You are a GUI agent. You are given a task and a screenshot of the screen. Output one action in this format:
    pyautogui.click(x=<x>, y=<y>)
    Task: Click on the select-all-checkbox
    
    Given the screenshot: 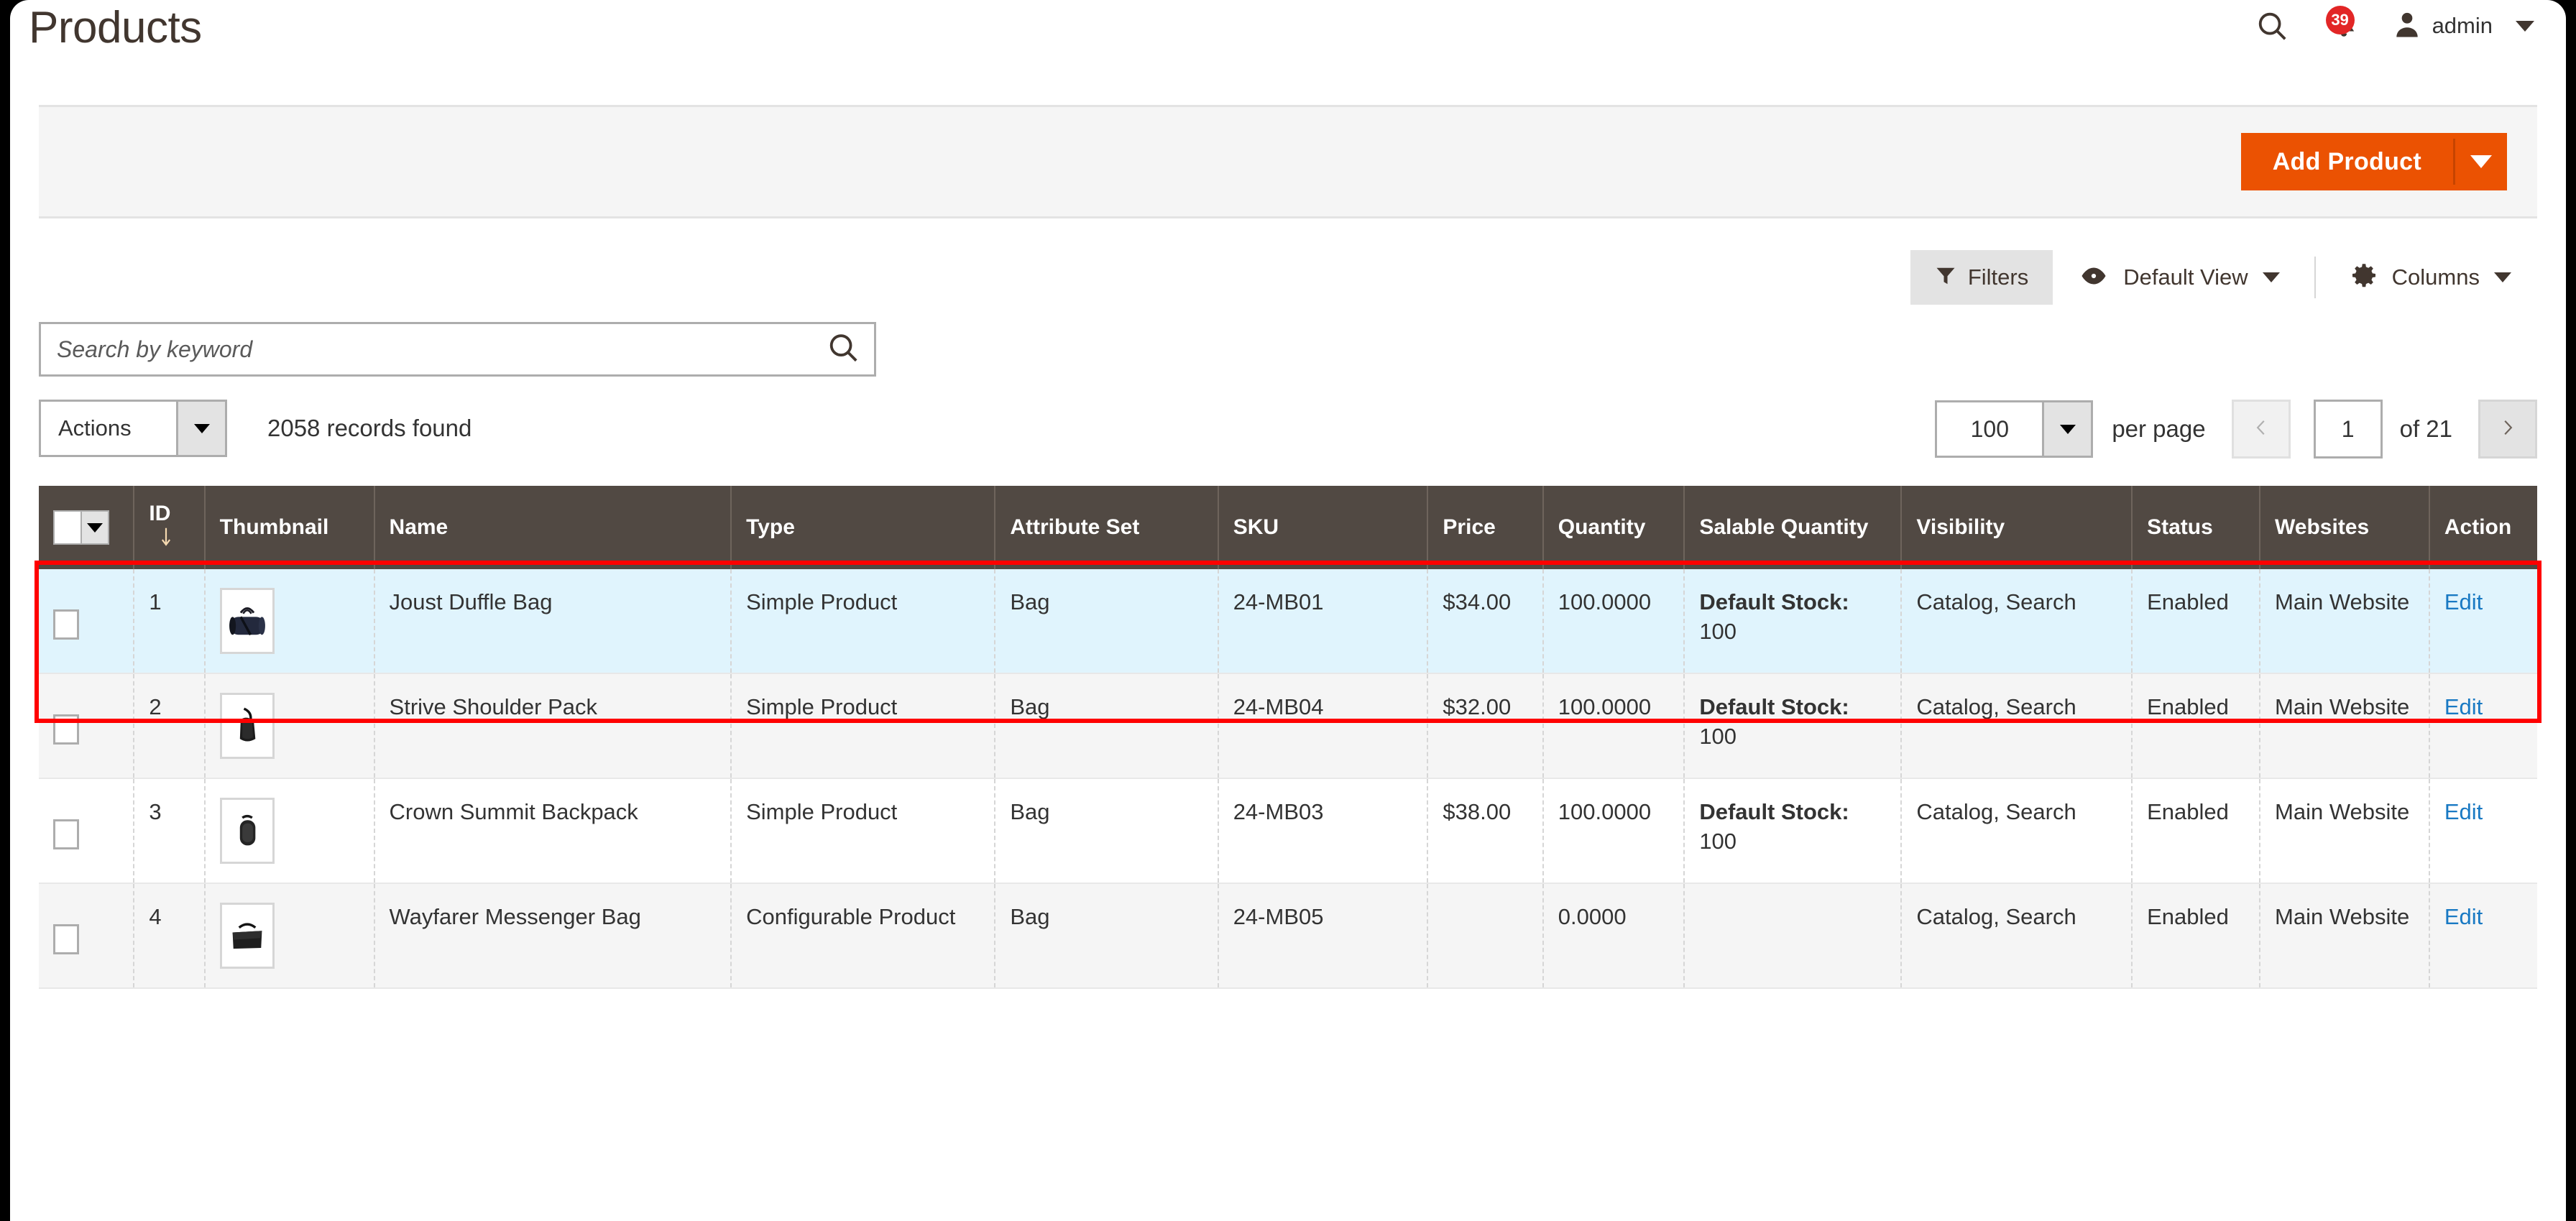 What is the action you would take?
    pyautogui.click(x=67, y=527)
    